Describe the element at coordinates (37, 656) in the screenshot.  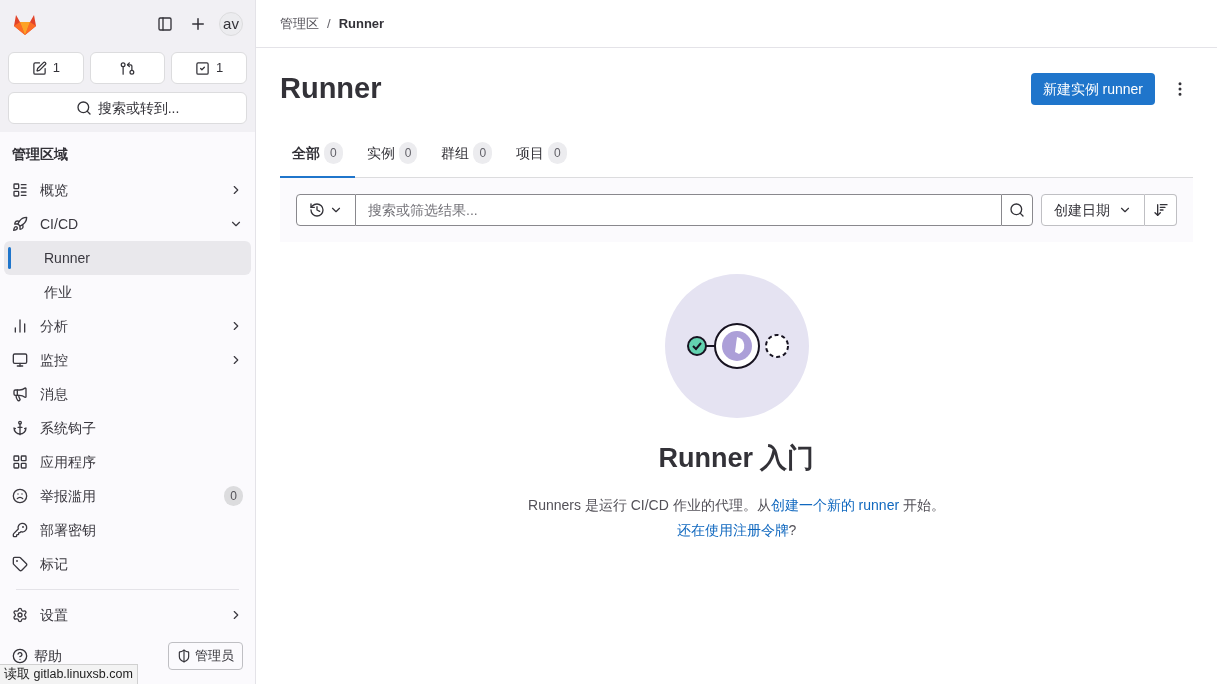
I see `help-button: 帮助` at that location.